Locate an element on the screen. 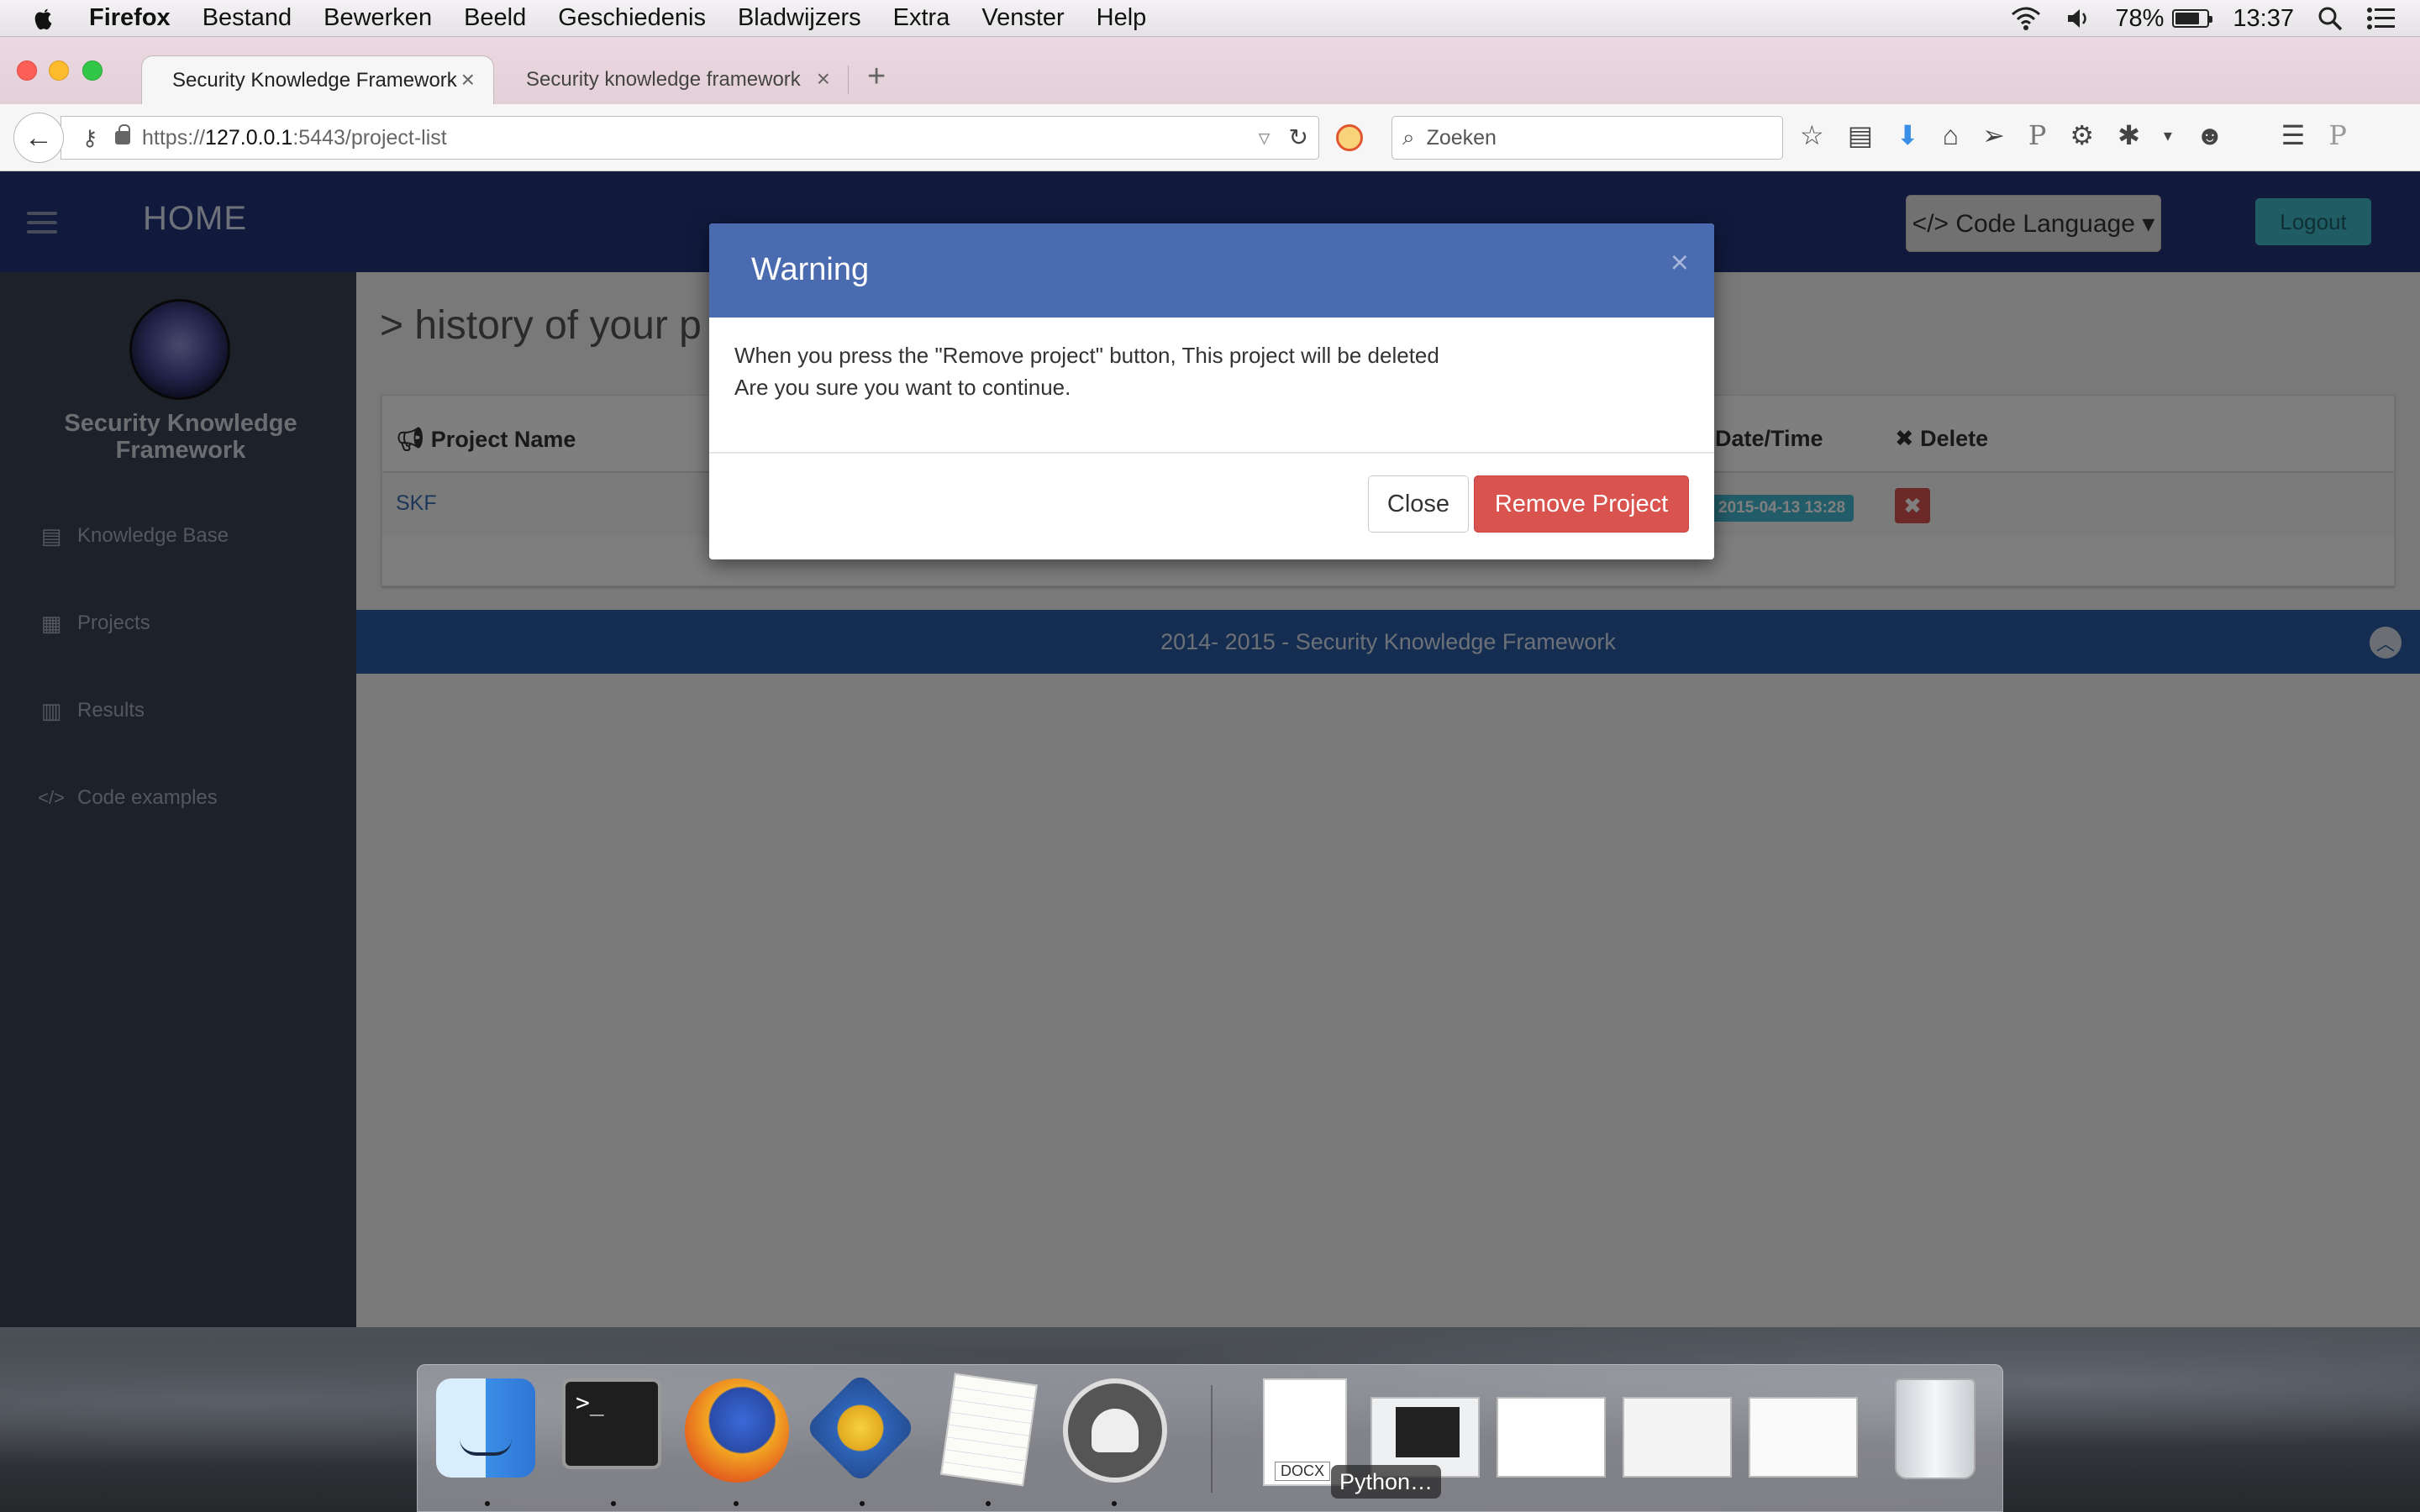 The height and width of the screenshot is (1512, 2420). send-icon: ➢ is located at coordinates (1993, 135).